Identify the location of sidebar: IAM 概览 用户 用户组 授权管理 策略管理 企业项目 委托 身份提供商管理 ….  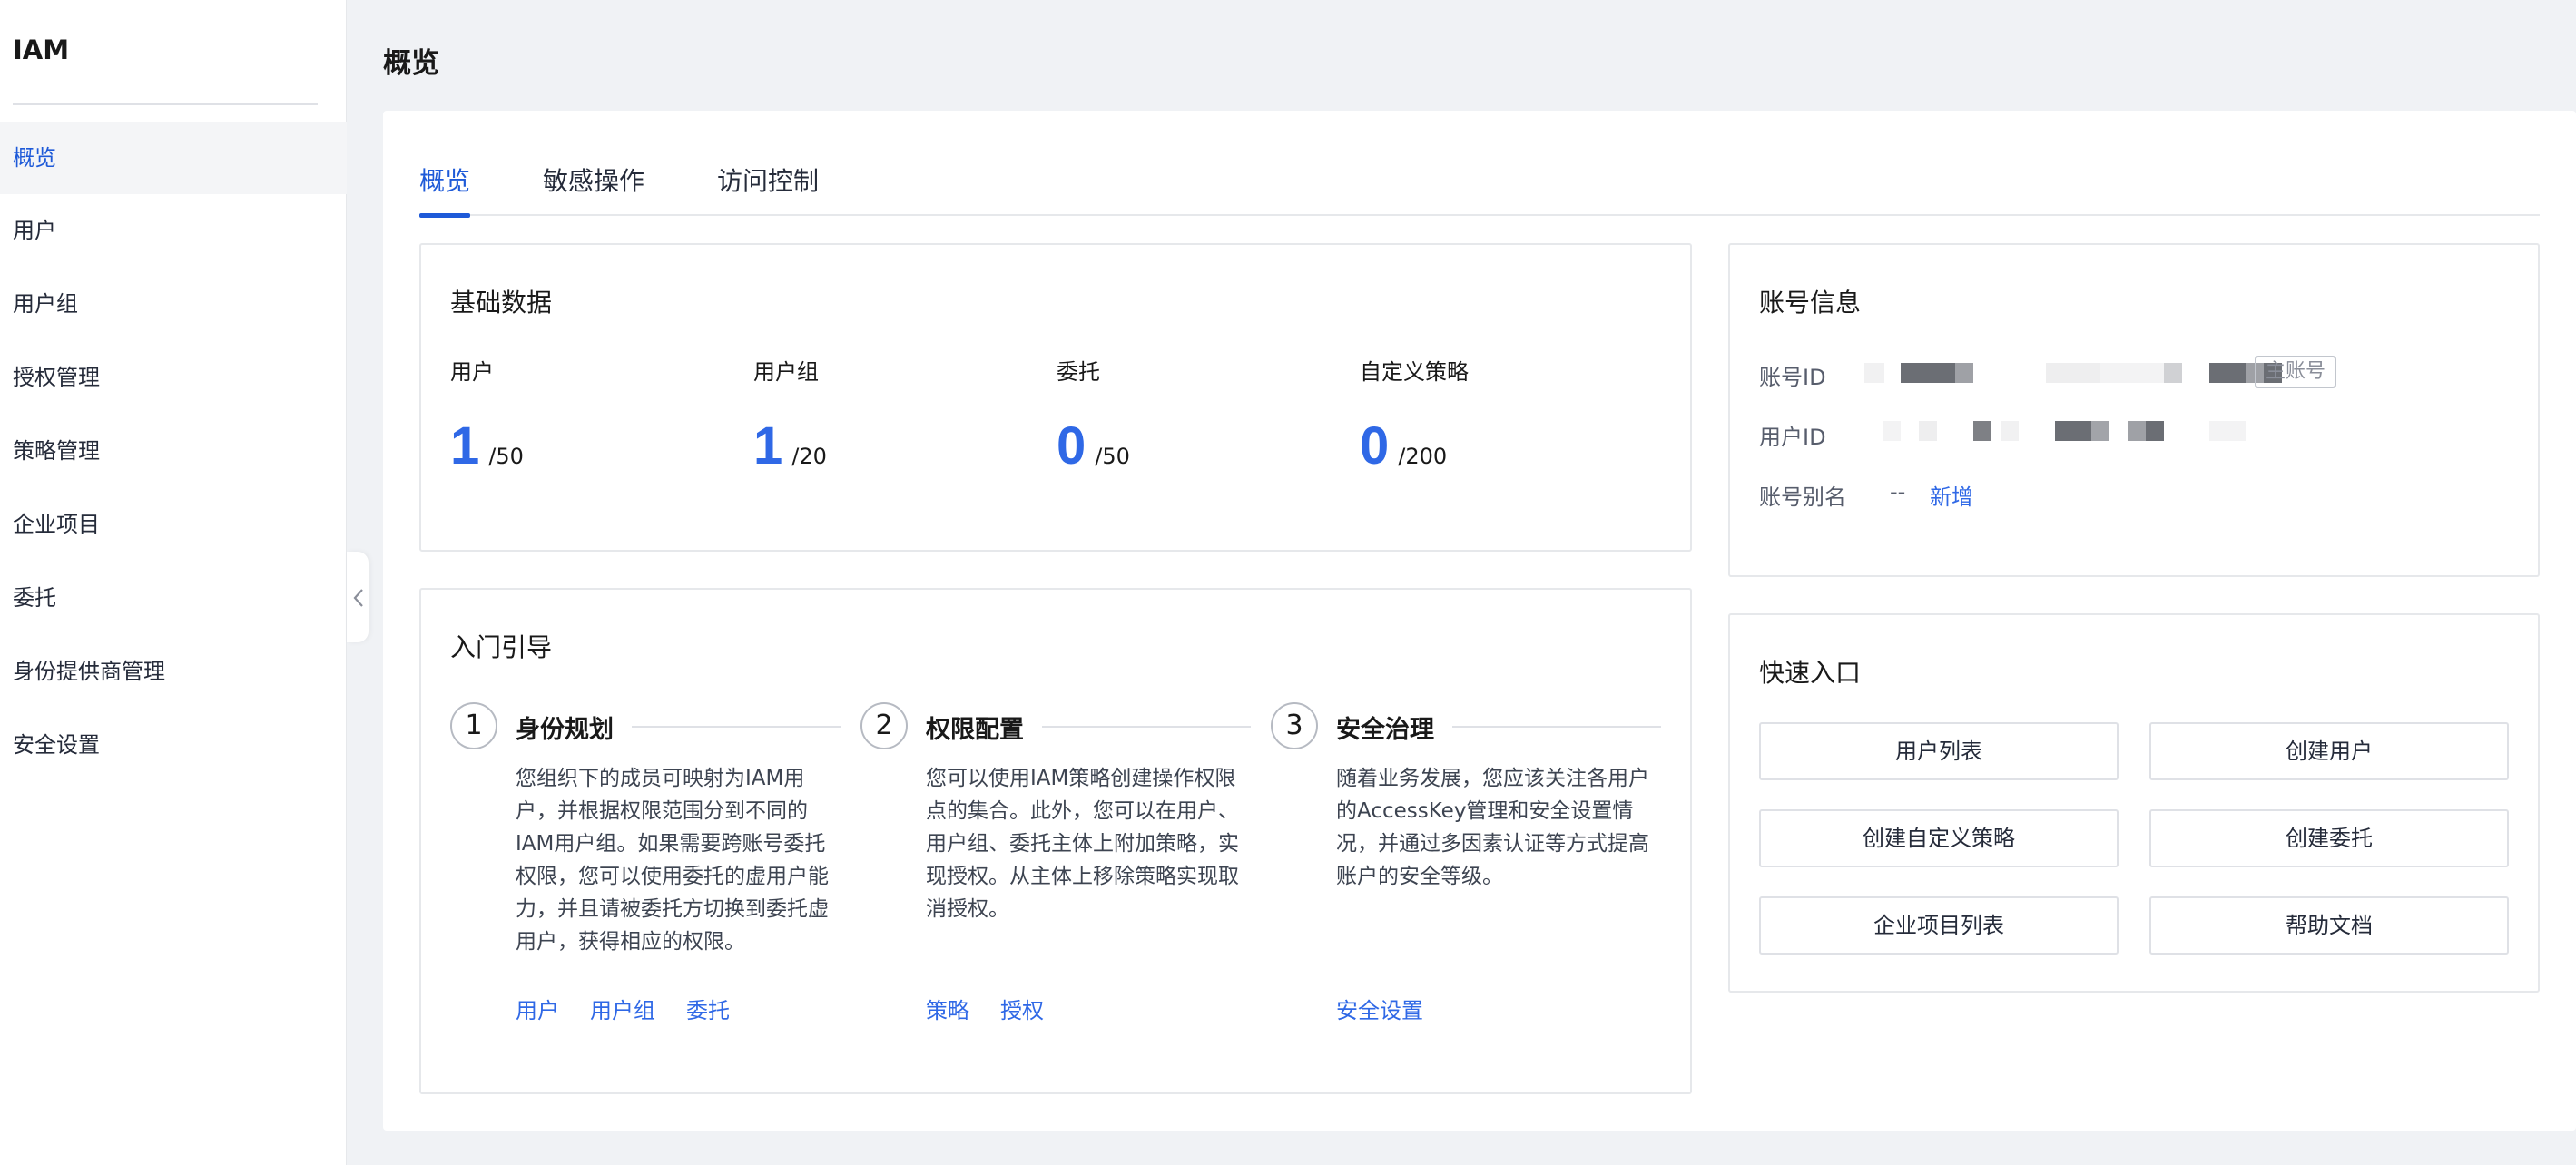
(173, 582).